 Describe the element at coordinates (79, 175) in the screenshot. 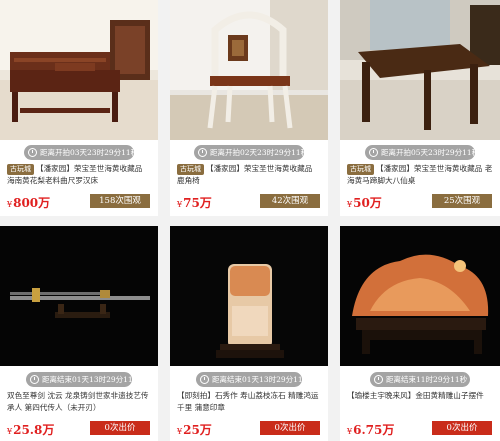

I see `product-title: 古玩城 【潘家园】荣宝圣世海黄收藏品 海南黄花梨老料曲尺罗汉床` at that location.